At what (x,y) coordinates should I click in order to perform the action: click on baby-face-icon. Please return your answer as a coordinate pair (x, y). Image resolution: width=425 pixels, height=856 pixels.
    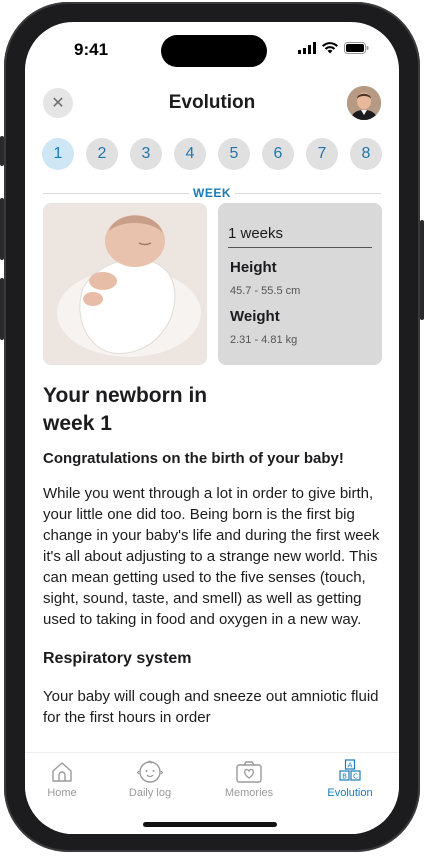
    Looking at the image, I should click on (150, 771).